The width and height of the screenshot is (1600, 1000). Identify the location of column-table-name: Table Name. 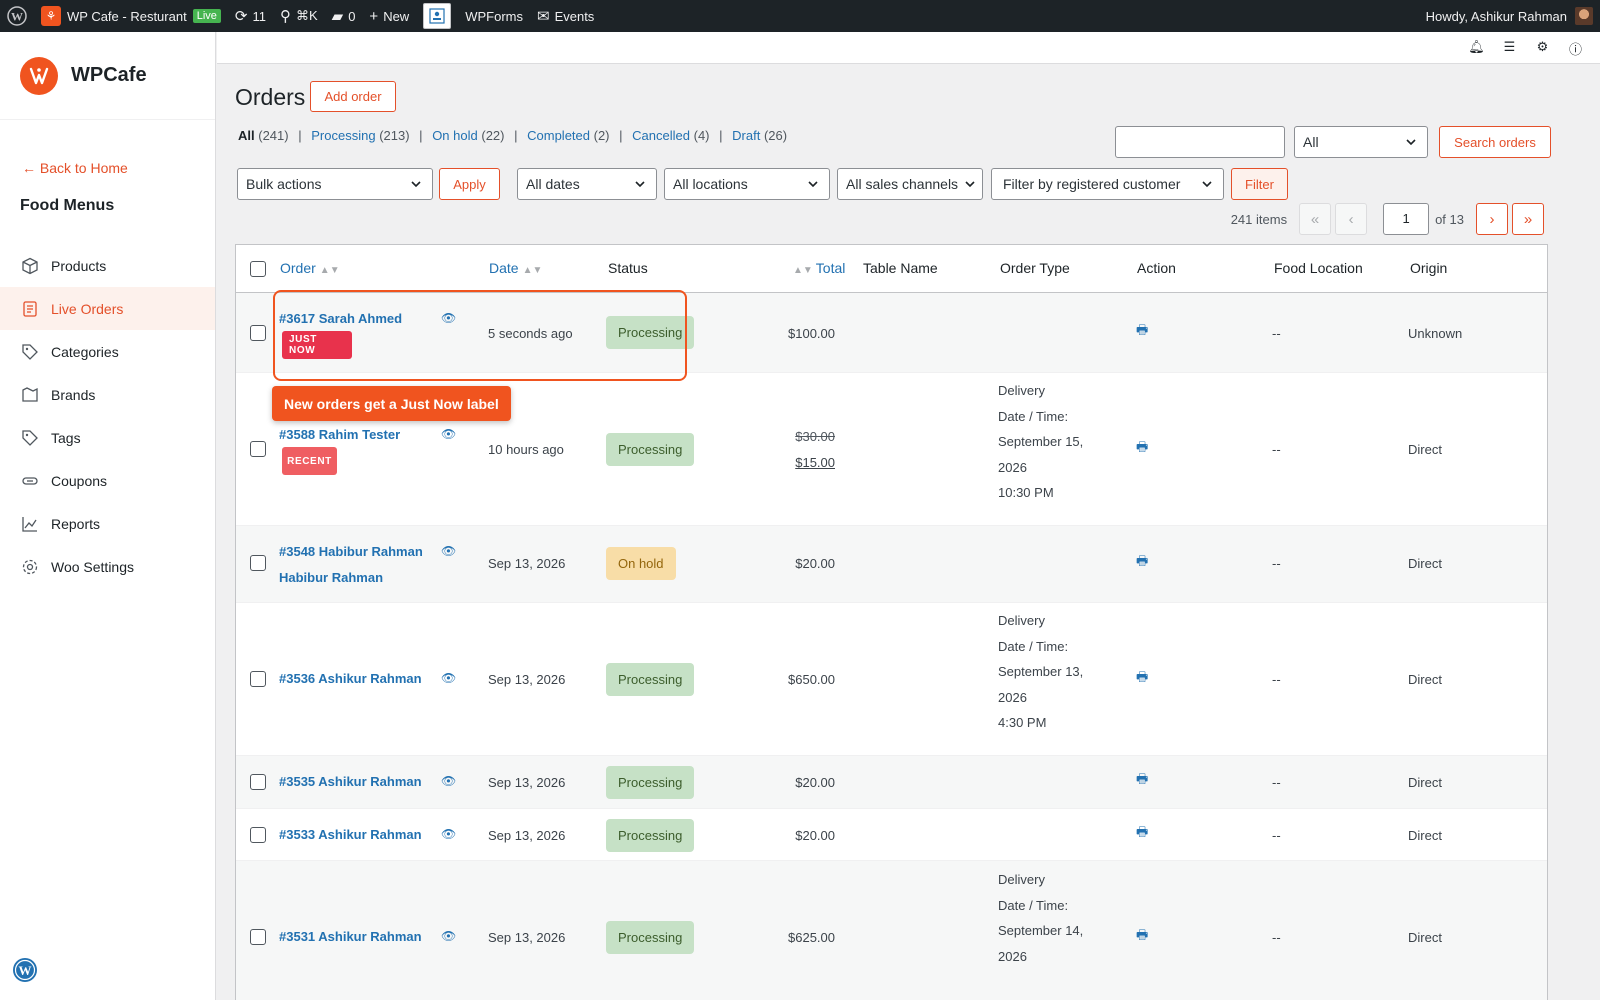
(900, 268).